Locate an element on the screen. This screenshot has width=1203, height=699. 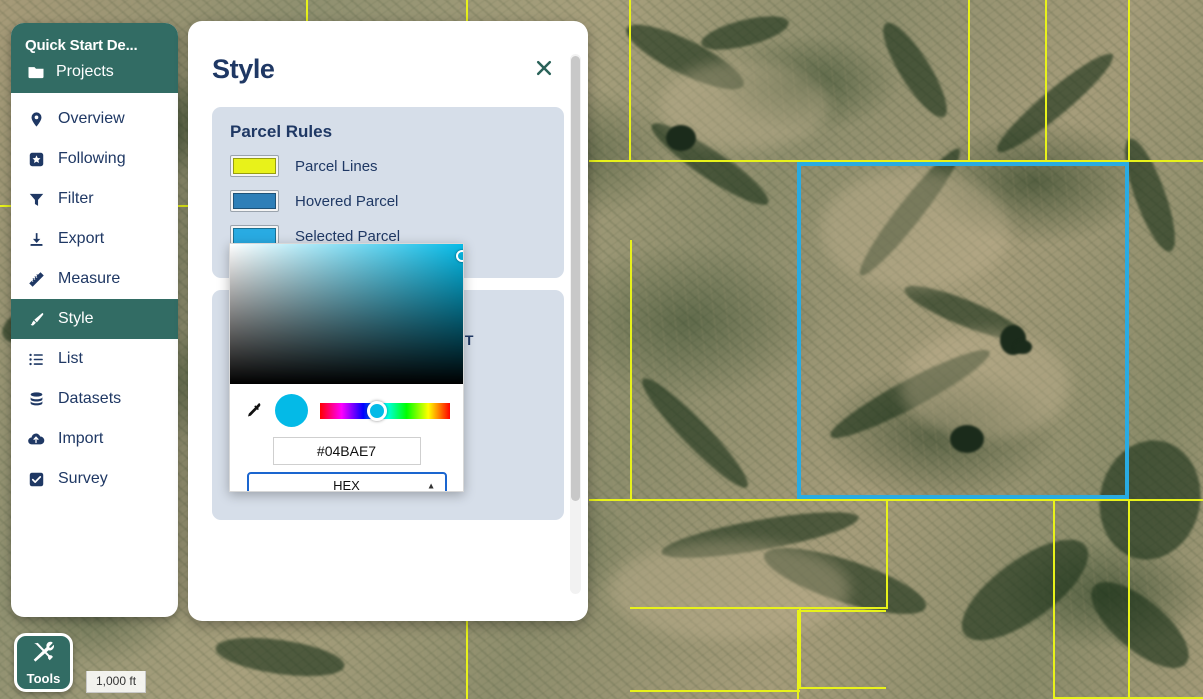
color-swatch-hovered-parcel is located at coordinates (254, 201).